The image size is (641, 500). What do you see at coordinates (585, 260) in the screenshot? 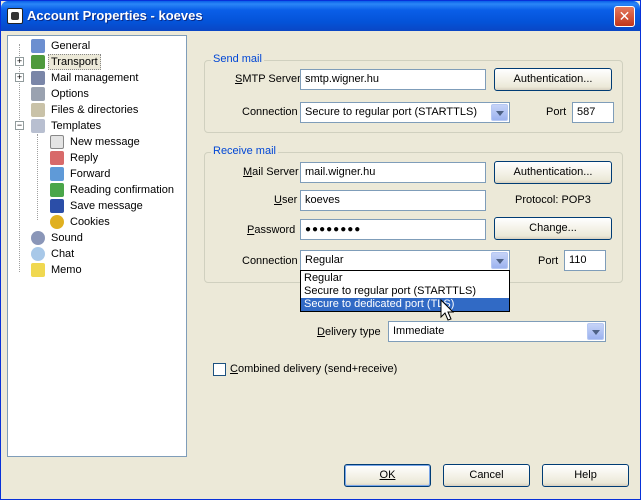
I see `receive-port-input: 110` at bounding box center [585, 260].